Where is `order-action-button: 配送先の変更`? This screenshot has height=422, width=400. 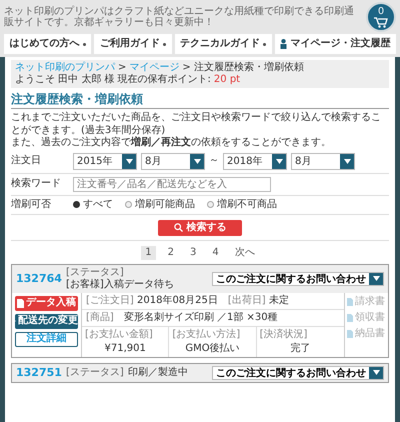 order-action-button: 配送先の変更 is located at coordinates (46, 321).